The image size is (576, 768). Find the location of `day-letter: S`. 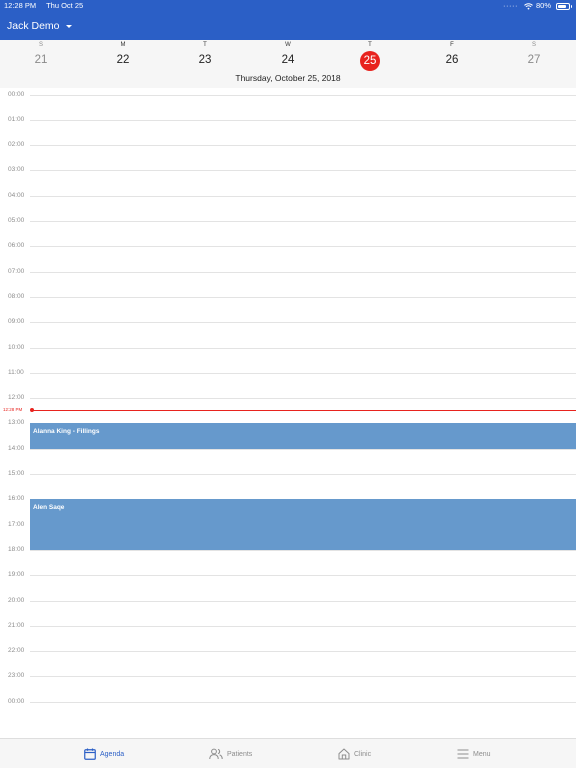

day-letter: S is located at coordinates (533, 45).